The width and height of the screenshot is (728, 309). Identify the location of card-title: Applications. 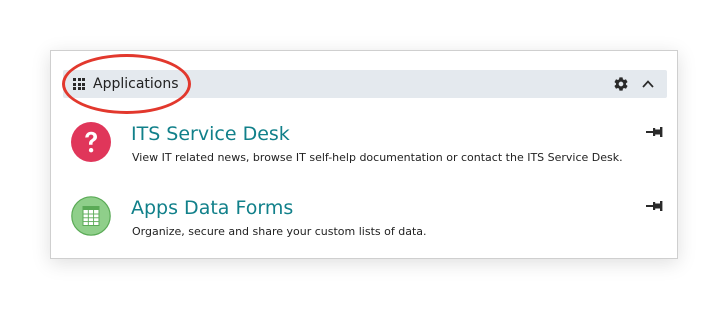
(136, 84).